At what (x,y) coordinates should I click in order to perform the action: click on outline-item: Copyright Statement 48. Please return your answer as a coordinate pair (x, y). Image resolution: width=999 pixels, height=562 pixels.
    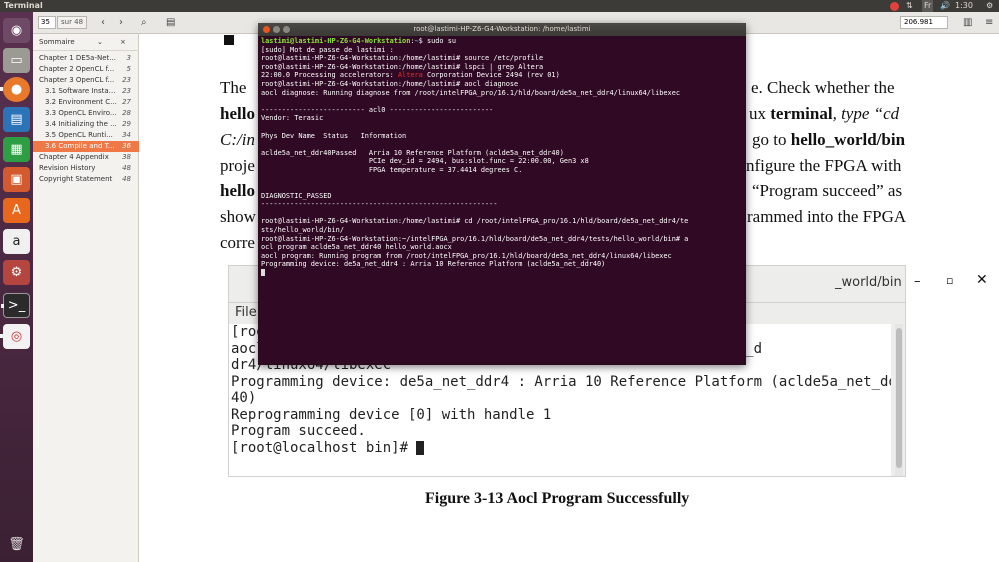
    Looking at the image, I should click on (86, 179).